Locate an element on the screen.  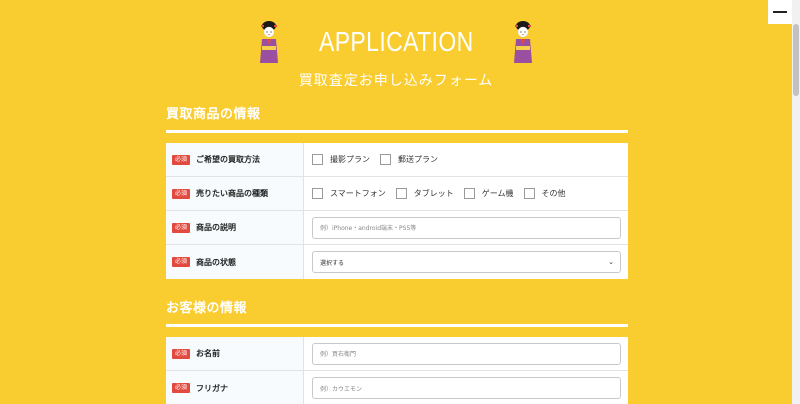
form-row-header: 必須 商品の状態 is located at coordinates (235, 262).